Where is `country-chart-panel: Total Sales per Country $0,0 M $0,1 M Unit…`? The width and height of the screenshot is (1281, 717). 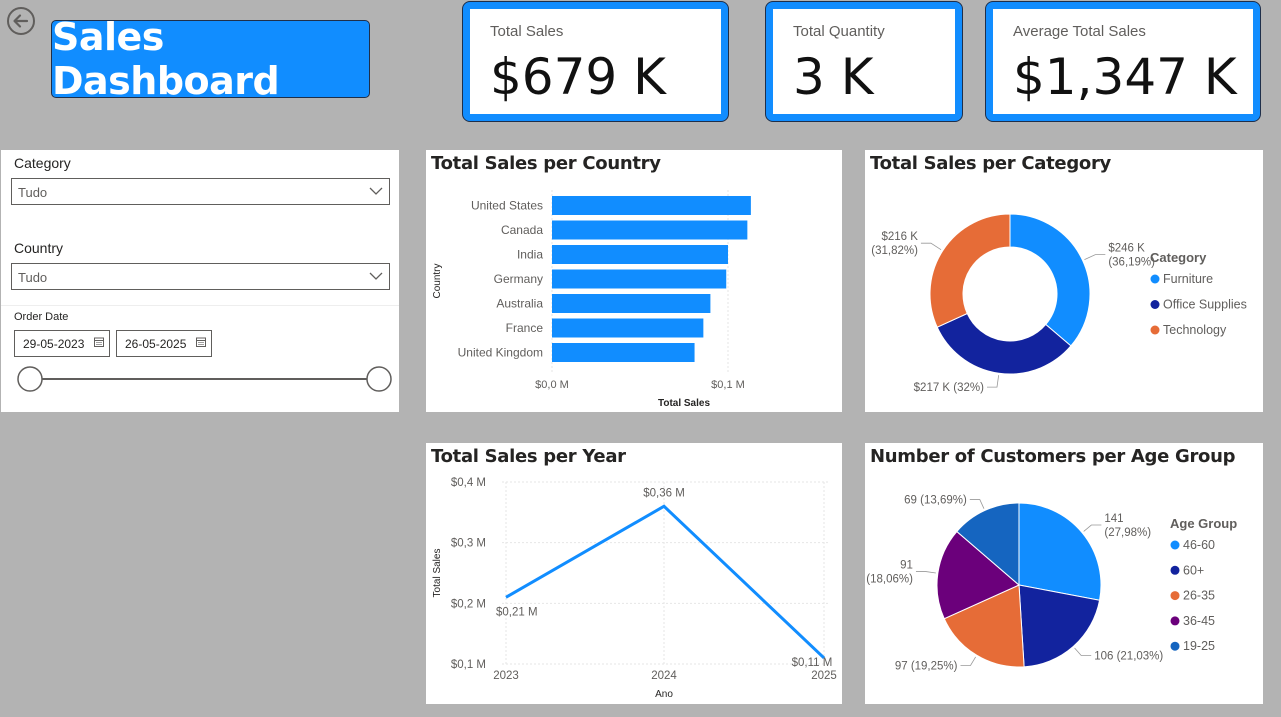
country-chart-panel: Total Sales per Country $0,0 M $0,1 M Unit… is located at coordinates (634, 281).